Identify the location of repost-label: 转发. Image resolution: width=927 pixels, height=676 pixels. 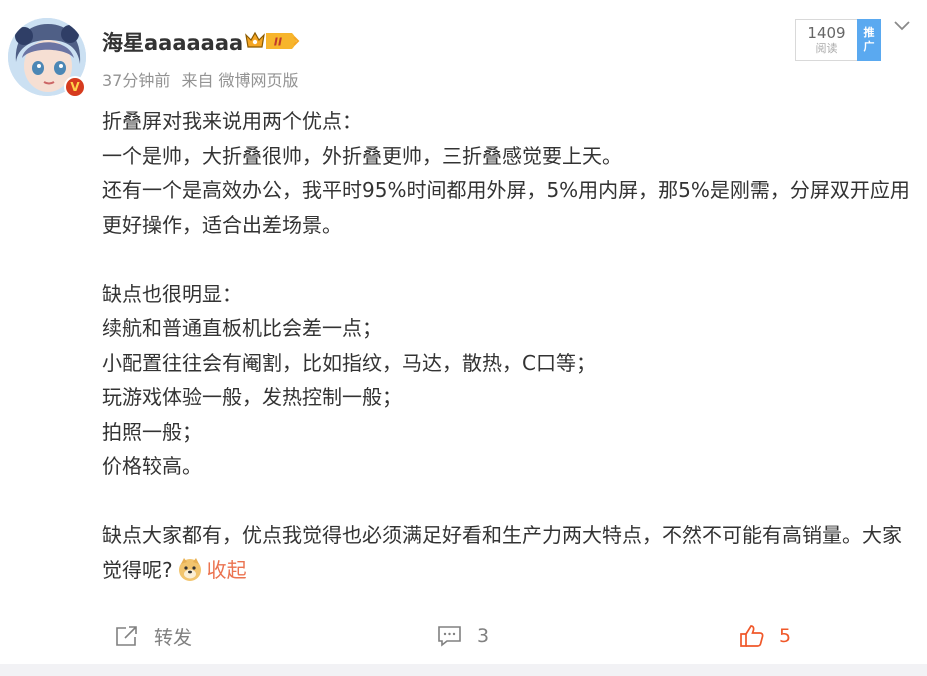
(173, 637).